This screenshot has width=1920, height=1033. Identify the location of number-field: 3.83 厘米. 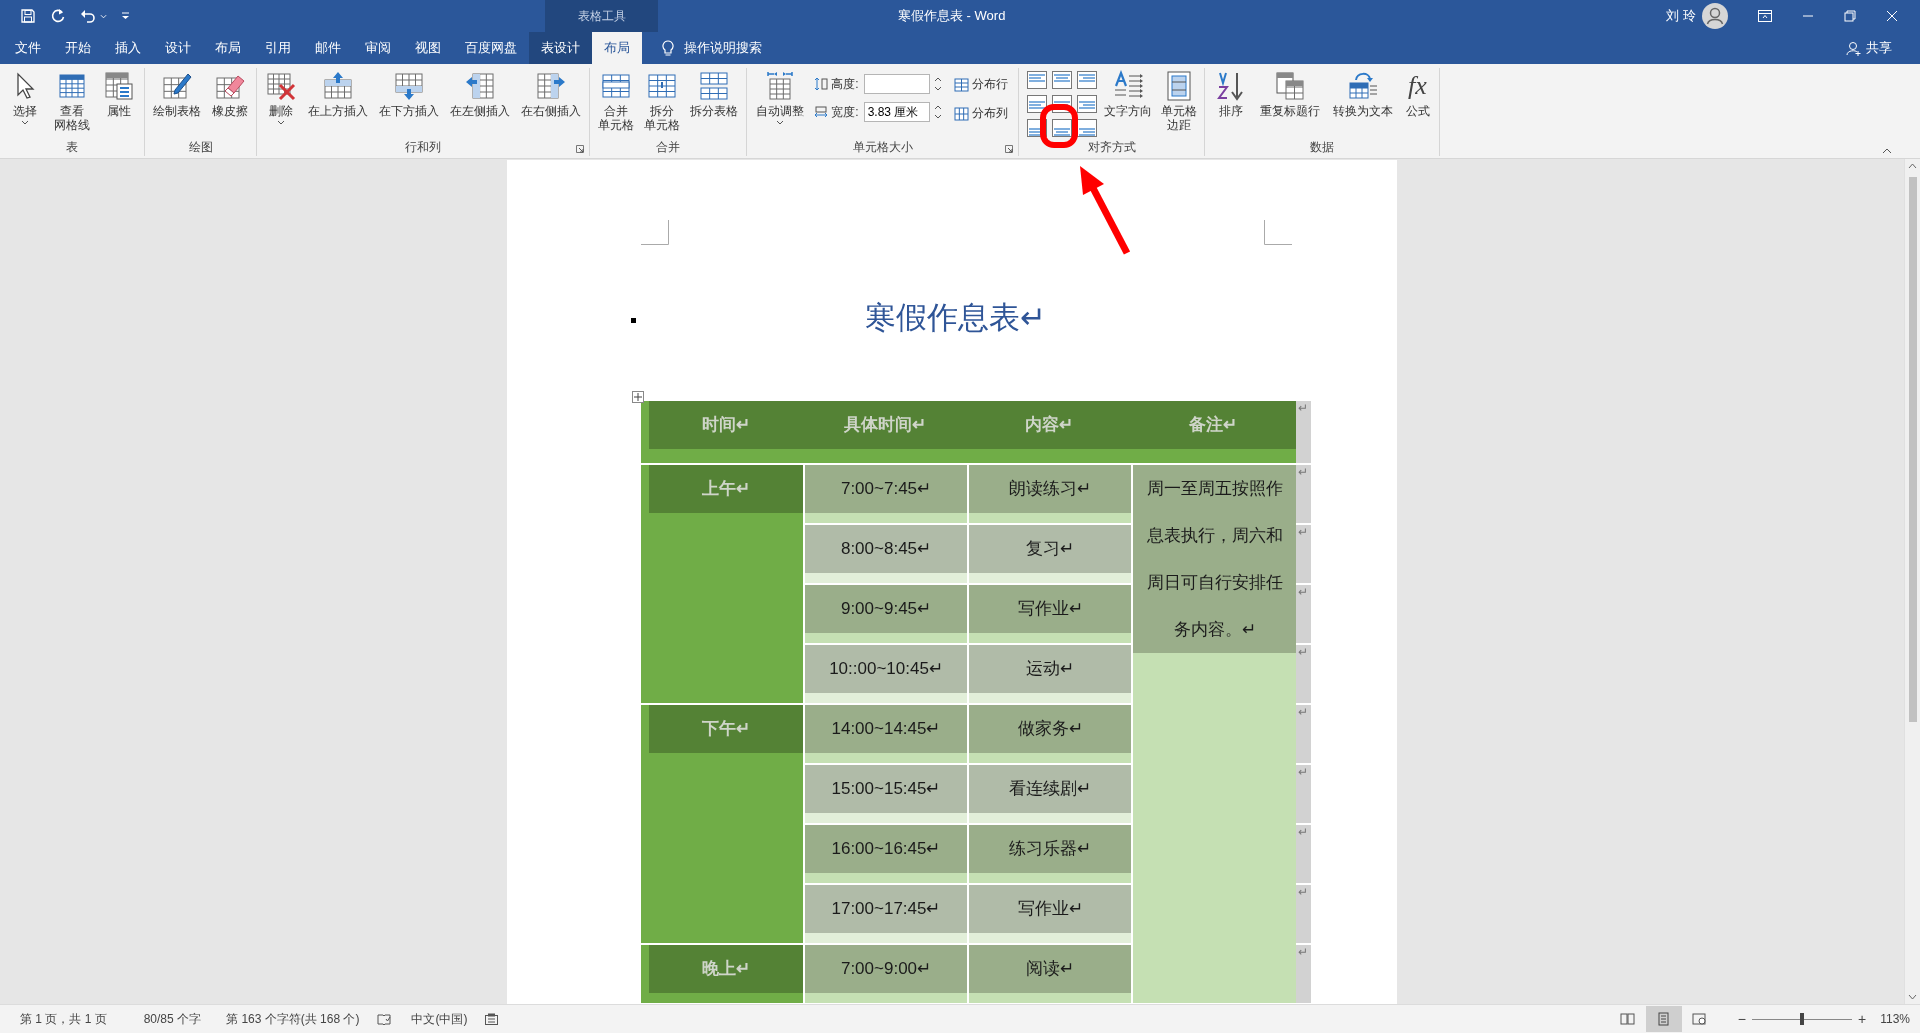
(896, 112).